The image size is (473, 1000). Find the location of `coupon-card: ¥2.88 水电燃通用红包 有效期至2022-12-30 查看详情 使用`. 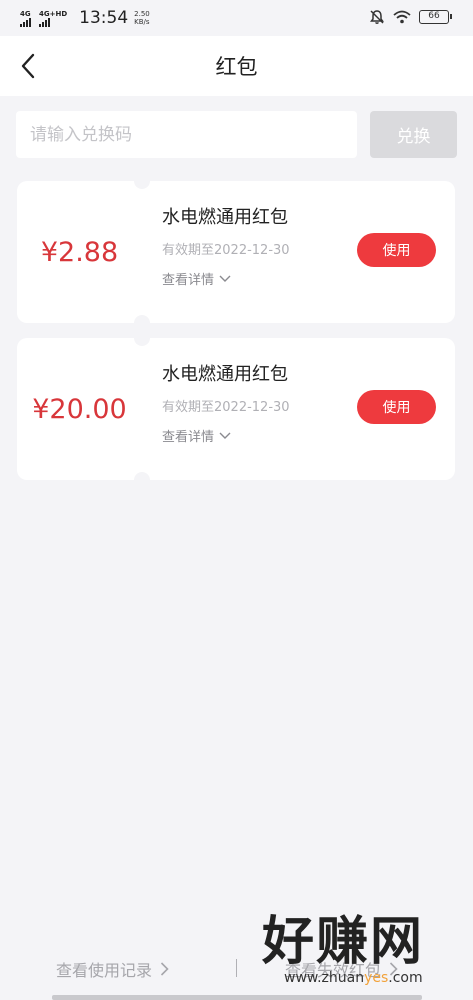

coupon-card: ¥2.88 水电燃通用红包 有效期至2022-12-30 查看详情 使用 is located at coordinates (236, 252).